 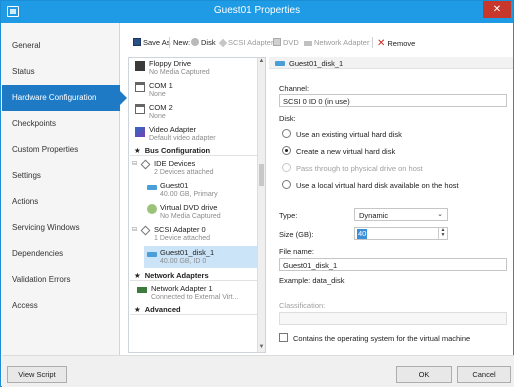 I want to click on section-network-adapters: ★ Network Adapters, so click(x=193, y=276).